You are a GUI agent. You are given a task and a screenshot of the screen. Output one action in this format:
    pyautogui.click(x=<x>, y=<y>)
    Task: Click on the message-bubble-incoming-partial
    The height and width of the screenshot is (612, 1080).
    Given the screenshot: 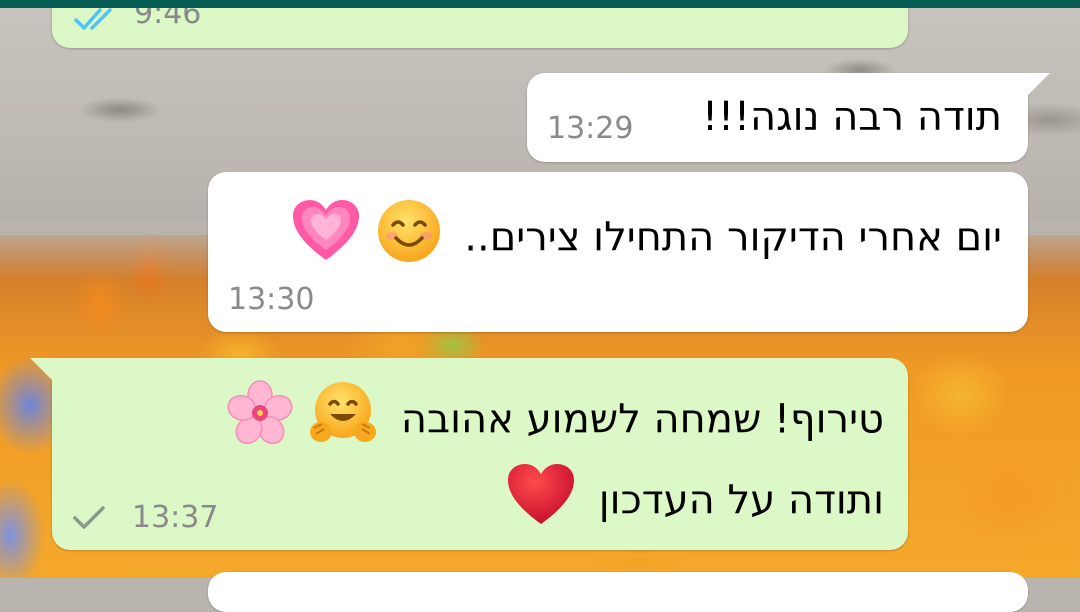 What is the action you would take?
    pyautogui.click(x=618, y=592)
    